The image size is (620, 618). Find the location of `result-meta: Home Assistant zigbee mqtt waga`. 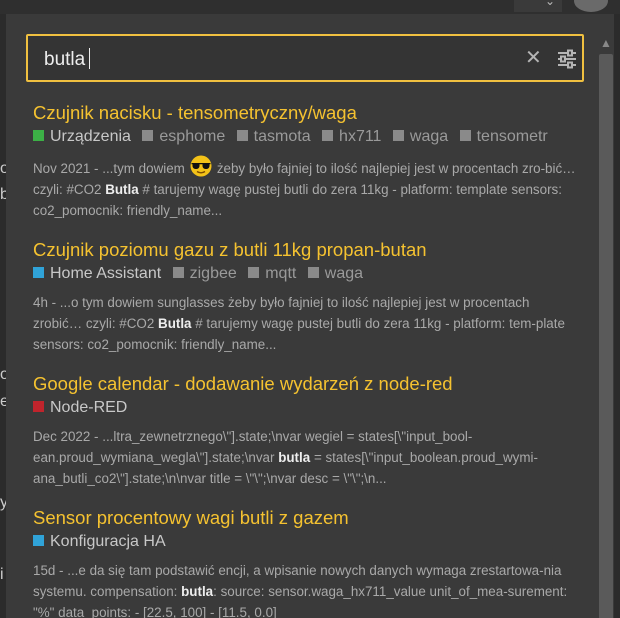

result-meta: Home Assistant zigbee mqtt waga is located at coordinates (305, 274).